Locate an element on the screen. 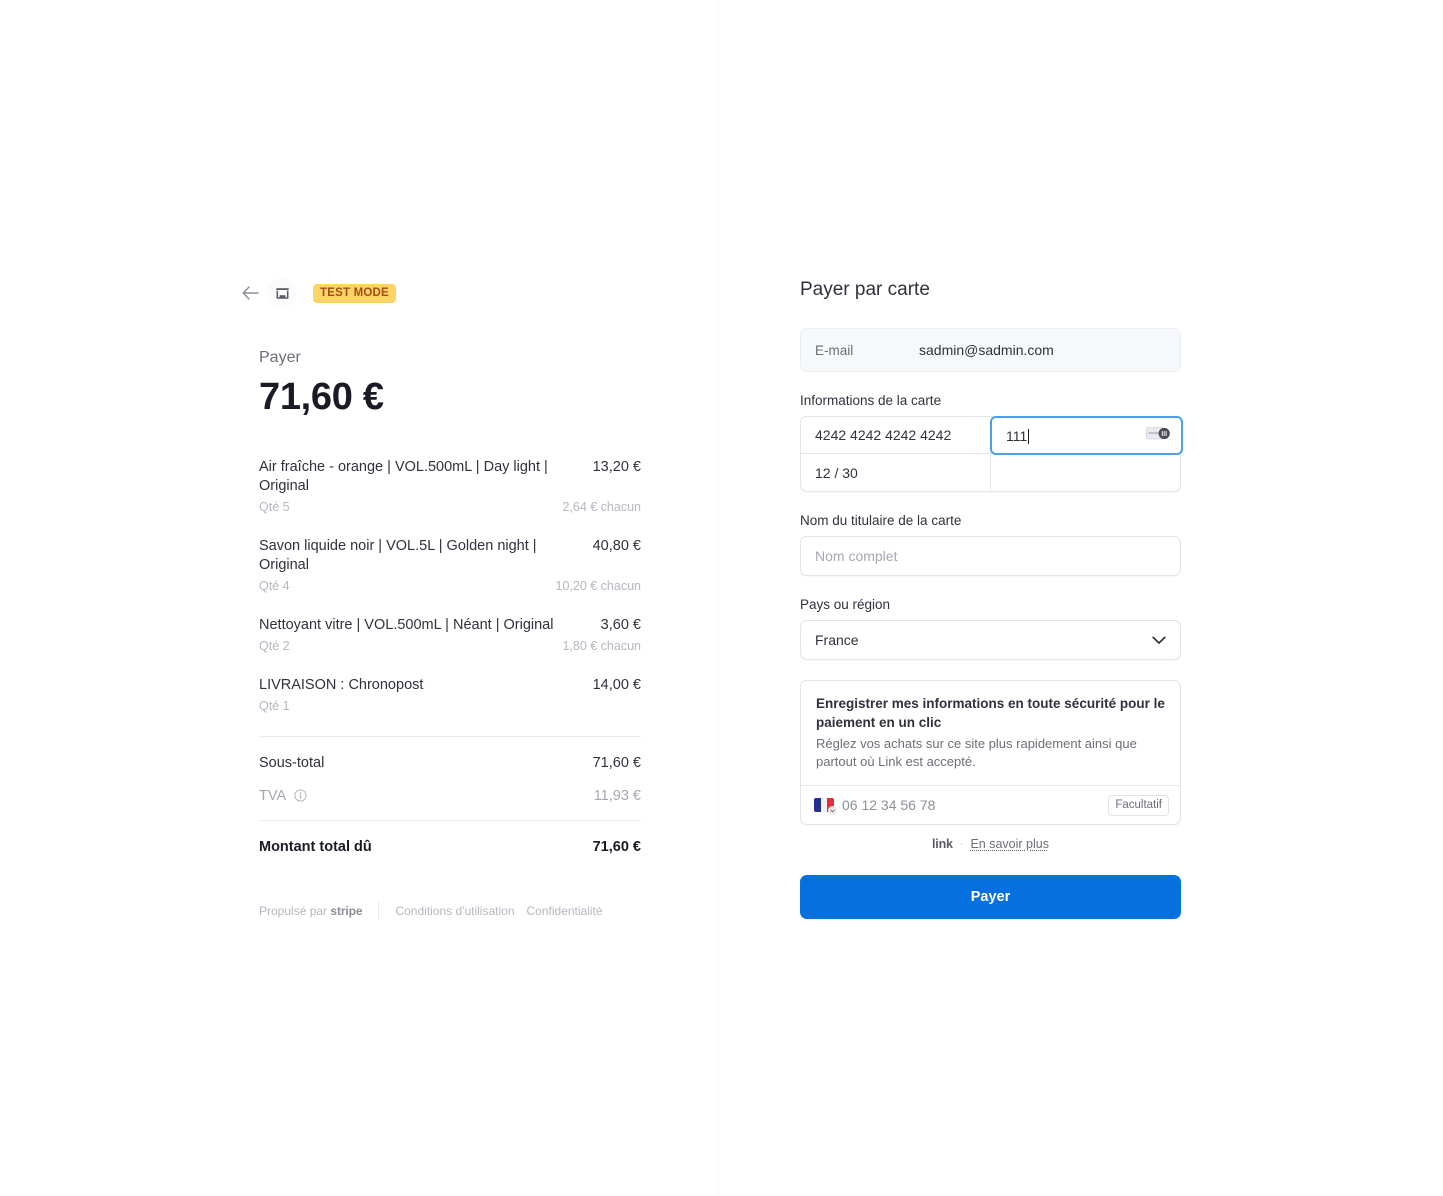 Image resolution: width=1443 pixels, height=1196 pixels. info-circle-icon is located at coordinates (300, 795).